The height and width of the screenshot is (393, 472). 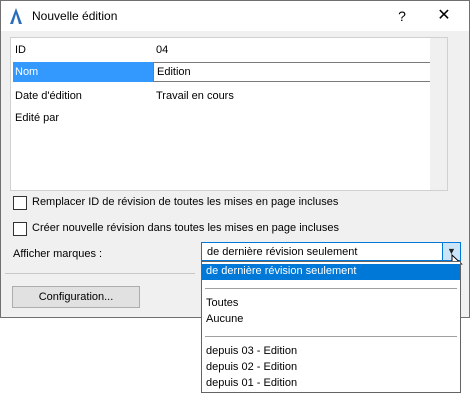 What do you see at coordinates (27, 72) in the screenshot?
I see `property-label: Nom` at bounding box center [27, 72].